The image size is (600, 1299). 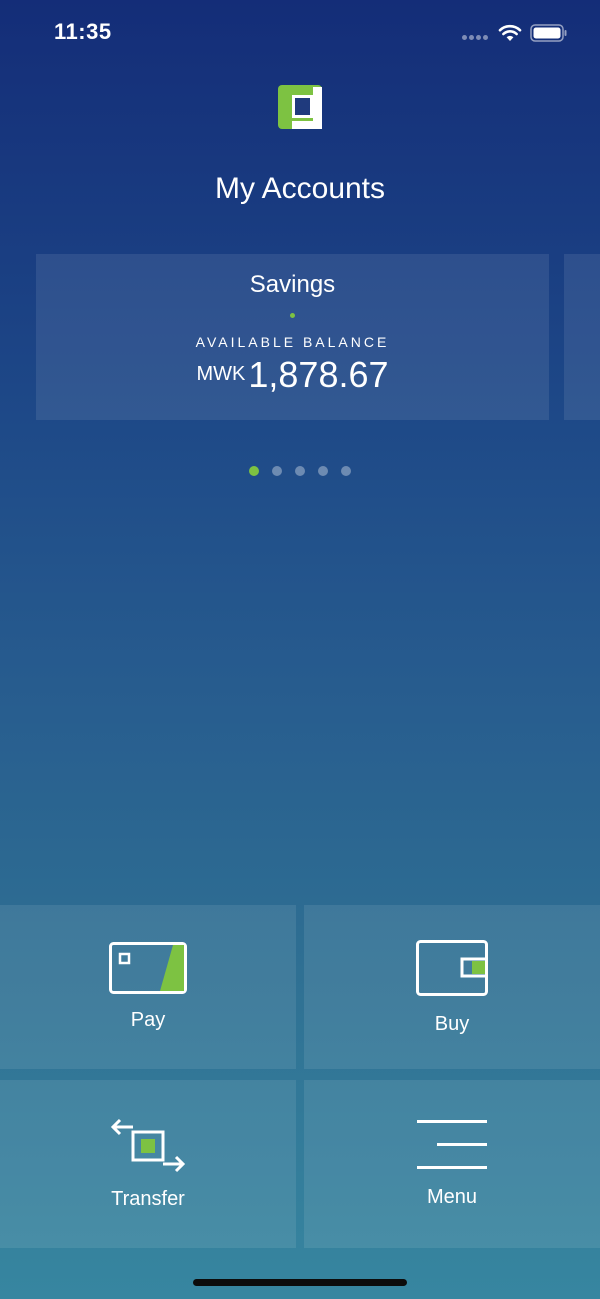 What do you see at coordinates (452, 968) in the screenshot?
I see `wallet-icon` at bounding box center [452, 968].